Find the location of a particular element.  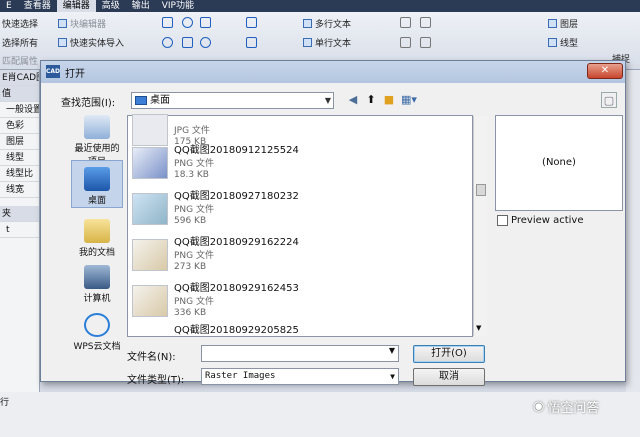

list-item: QQ截图20180929205825 is located at coordinates (292, 329).